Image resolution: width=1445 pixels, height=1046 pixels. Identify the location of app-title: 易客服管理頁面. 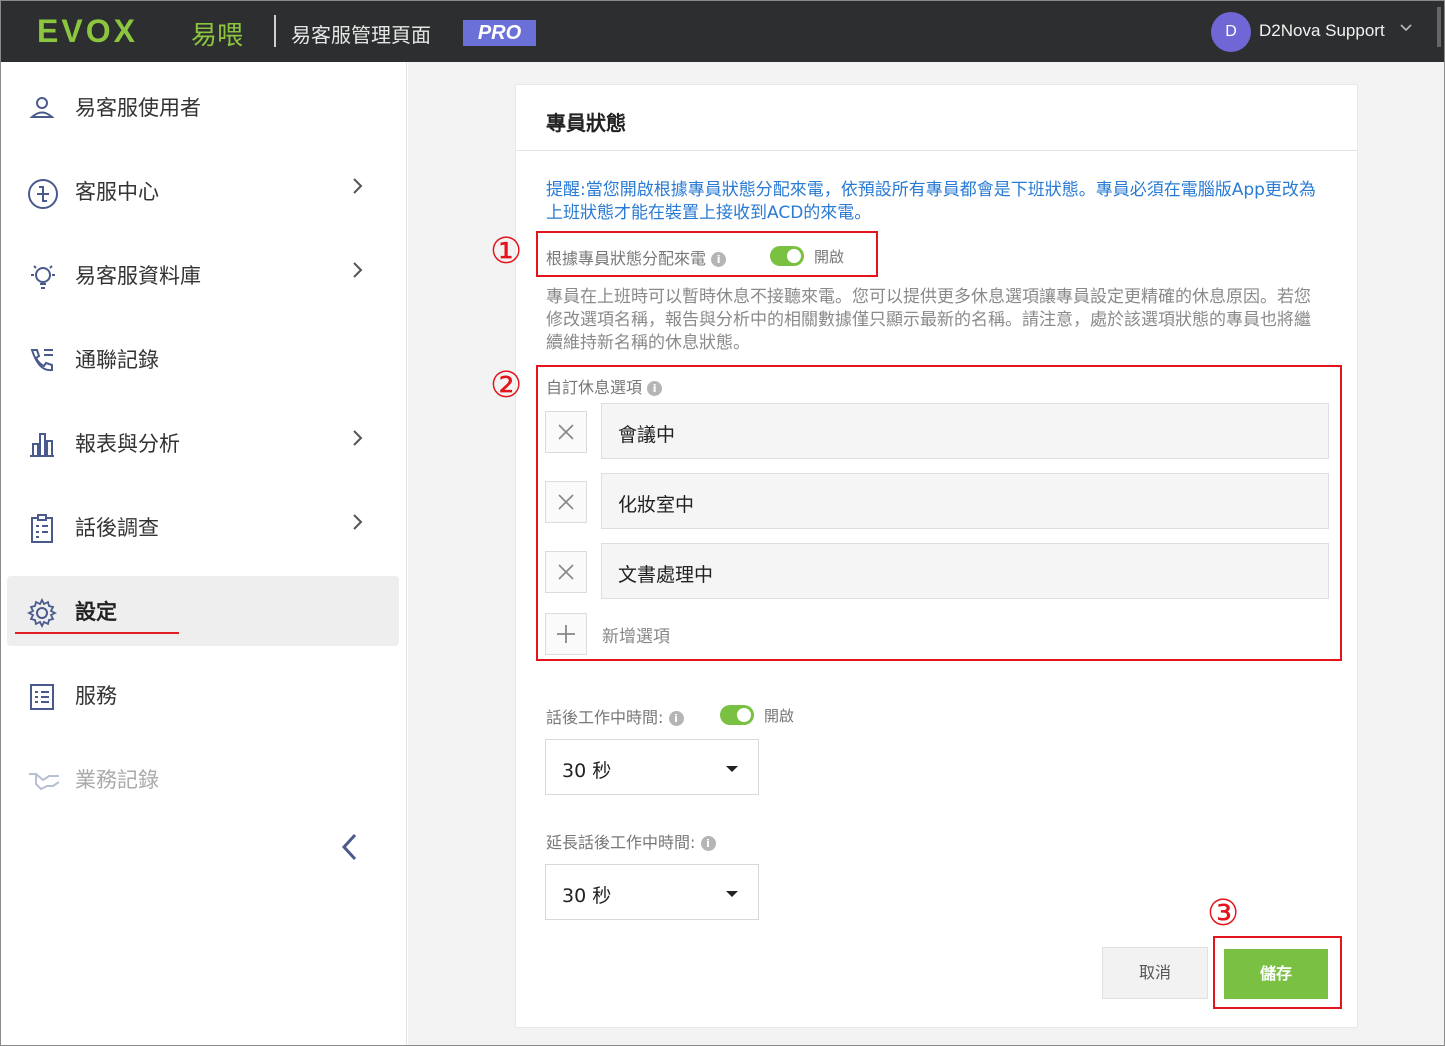
(361, 35).